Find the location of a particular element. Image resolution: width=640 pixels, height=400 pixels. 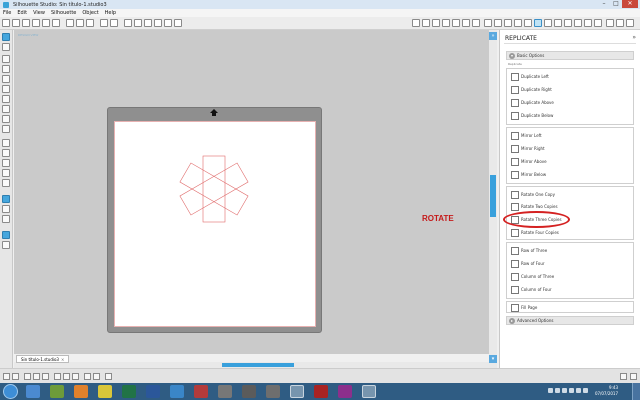

new-document-icon is located at coordinates (6, 23).